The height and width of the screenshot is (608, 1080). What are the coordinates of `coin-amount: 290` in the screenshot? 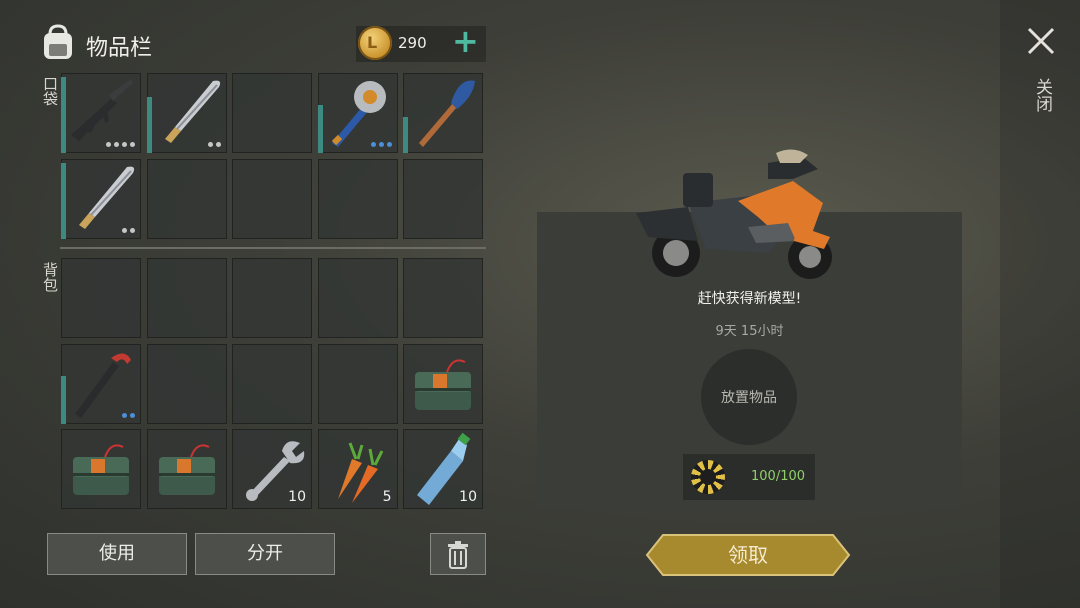 It's located at (412, 43).